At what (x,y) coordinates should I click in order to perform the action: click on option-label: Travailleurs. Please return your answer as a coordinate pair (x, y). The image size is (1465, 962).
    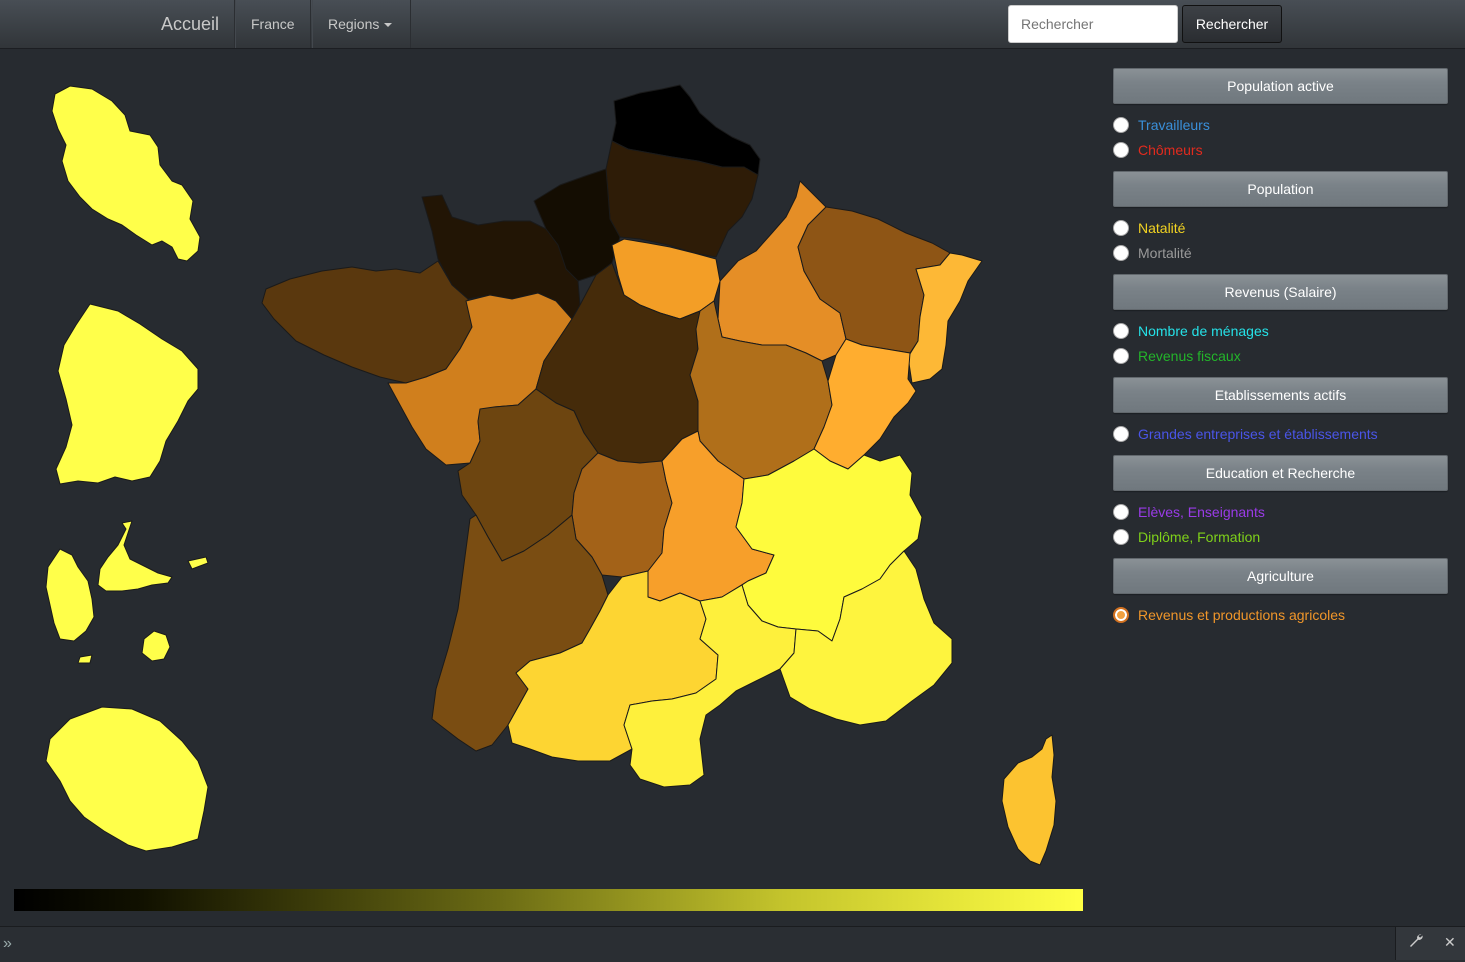
    Looking at the image, I should click on (1174, 125).